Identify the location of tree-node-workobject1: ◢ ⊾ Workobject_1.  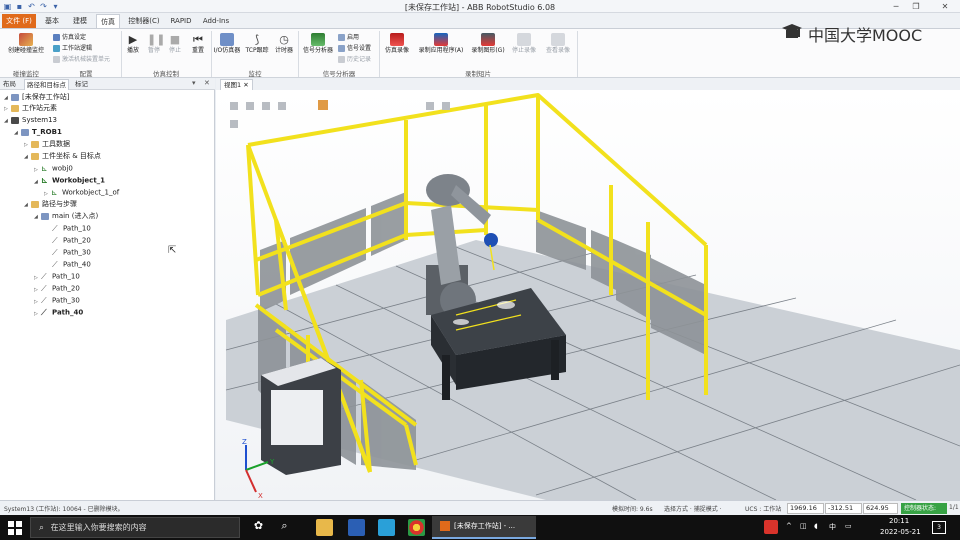
(69, 180).